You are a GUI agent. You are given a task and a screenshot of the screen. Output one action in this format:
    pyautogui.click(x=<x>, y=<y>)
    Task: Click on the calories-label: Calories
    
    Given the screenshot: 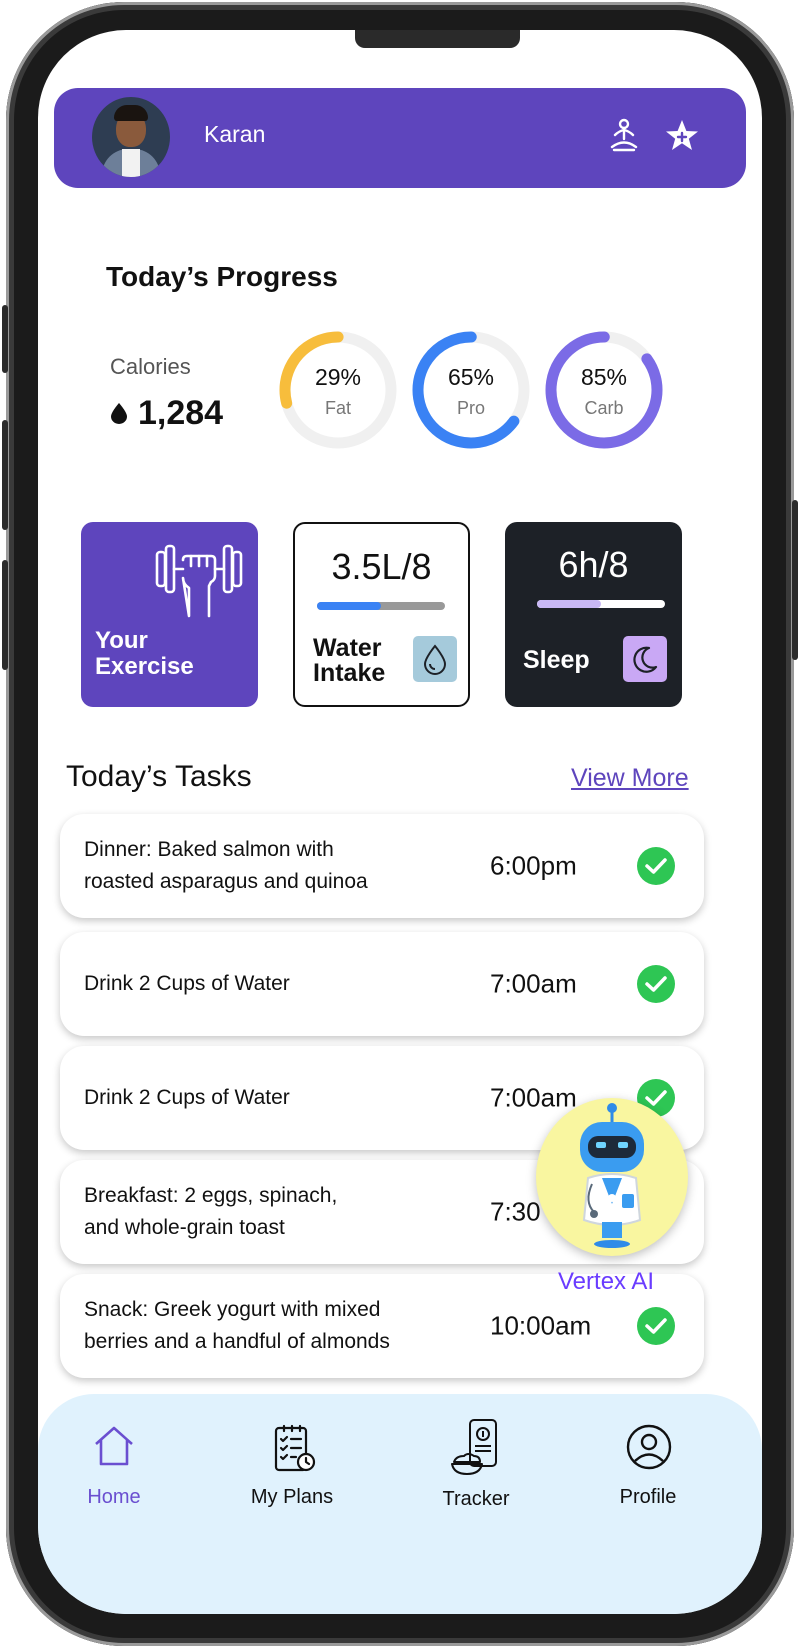 What is the action you would take?
    pyautogui.click(x=150, y=366)
    